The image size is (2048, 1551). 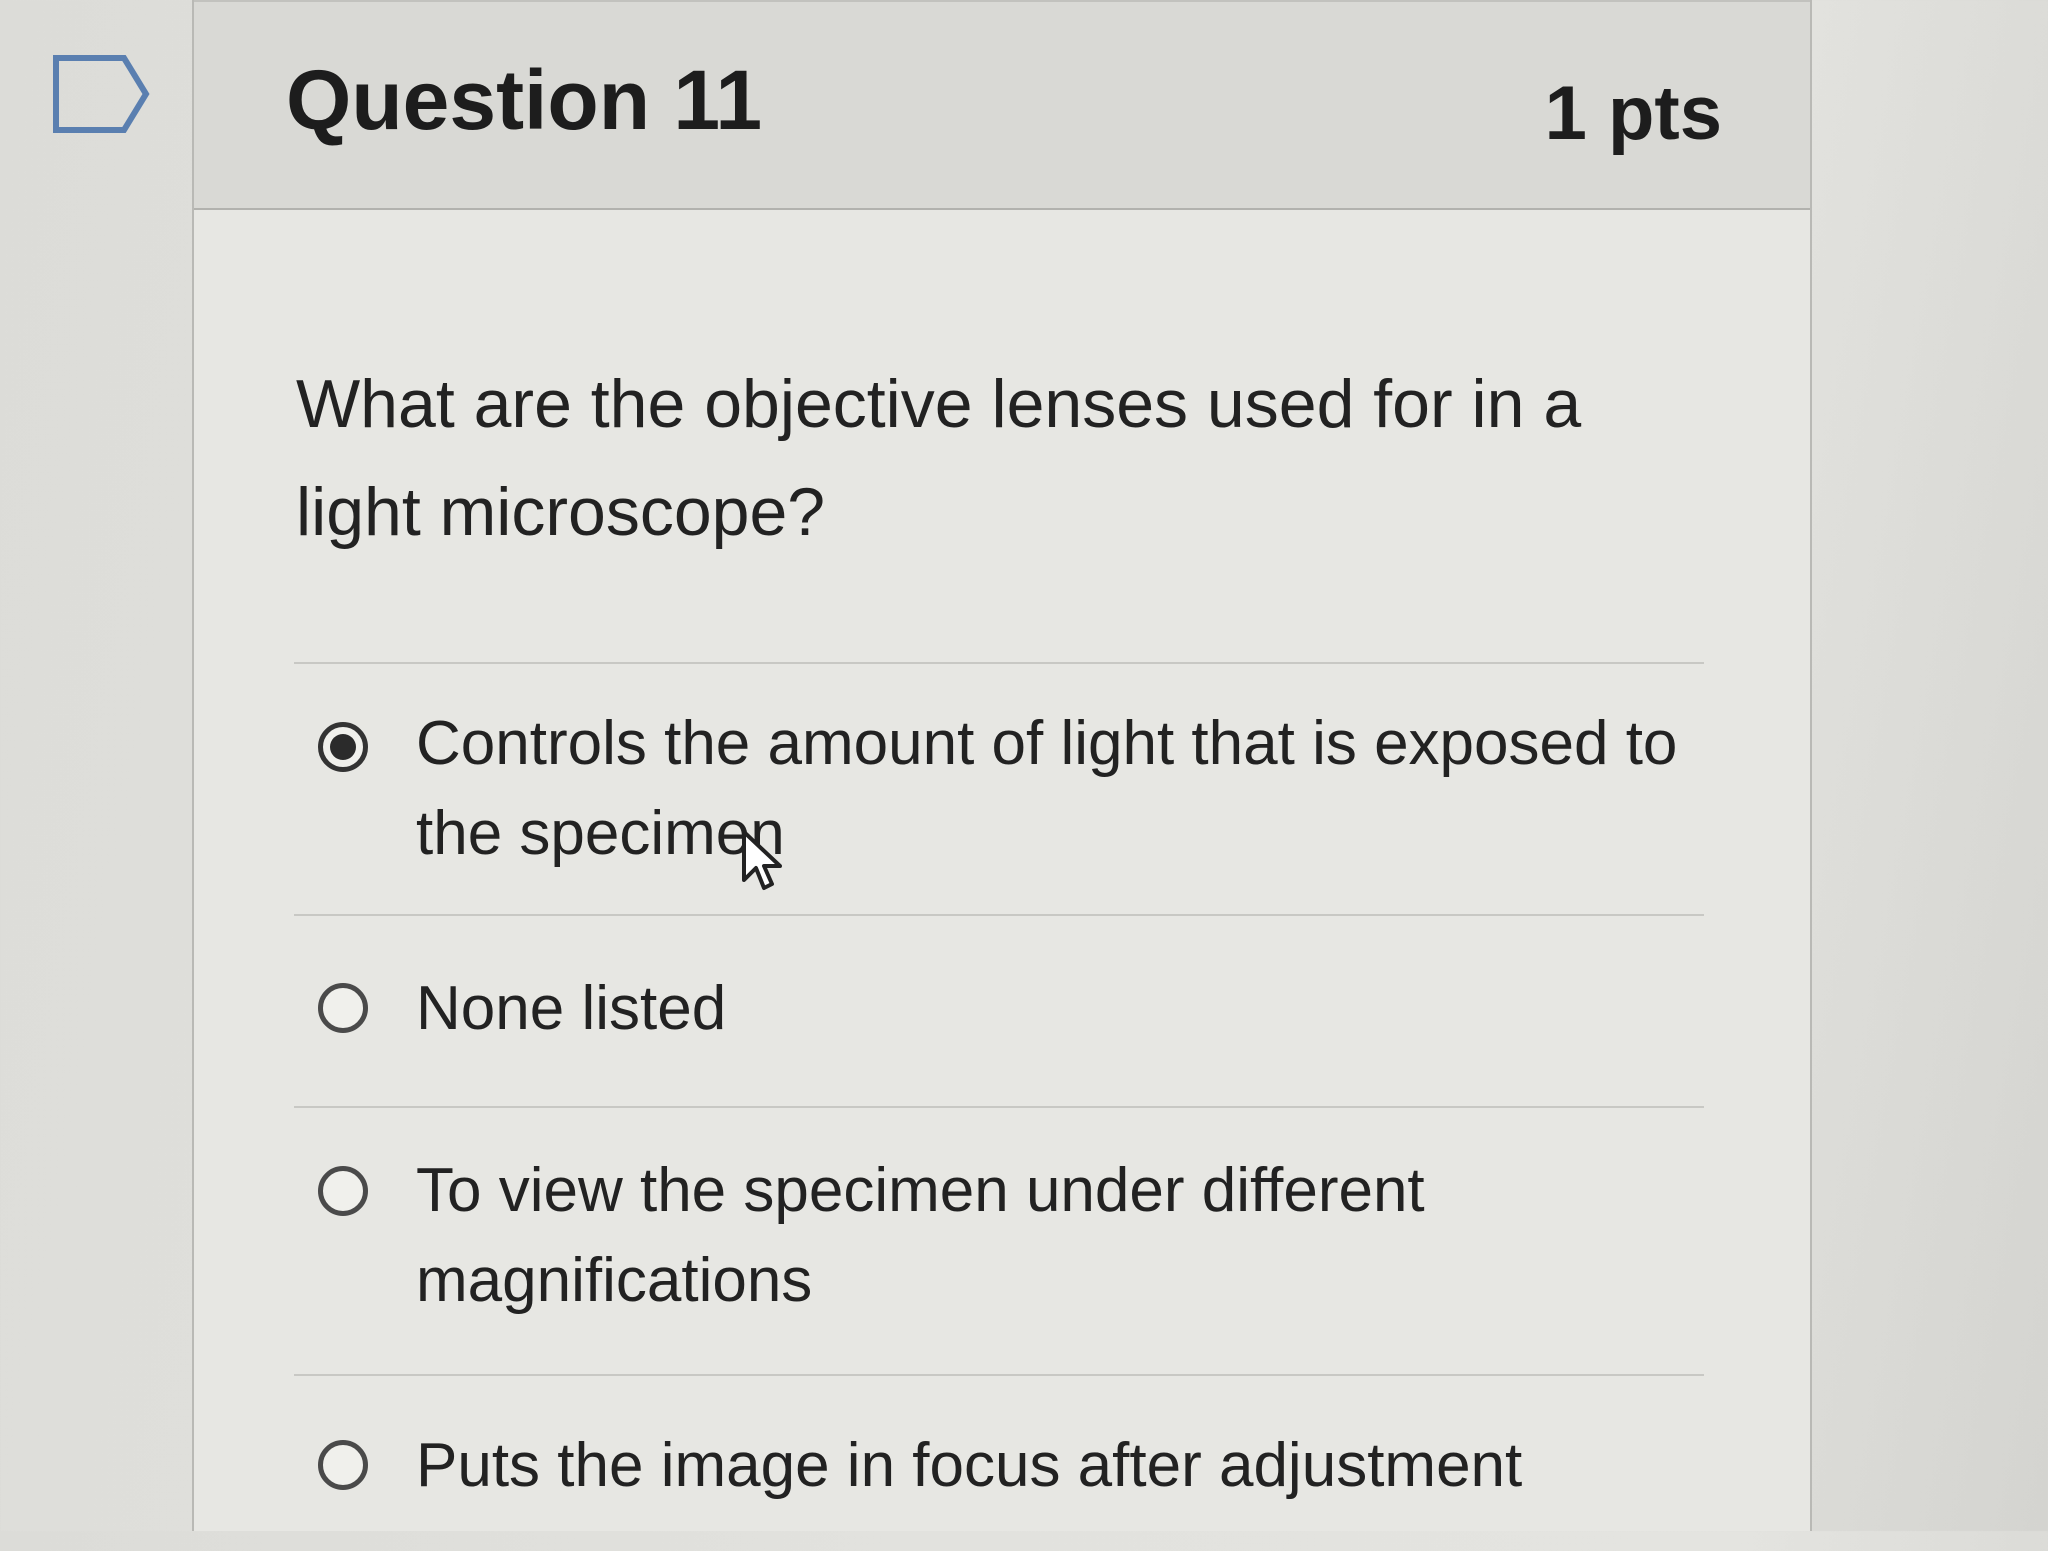 I want to click on radio-button-selected, so click(x=343, y=747).